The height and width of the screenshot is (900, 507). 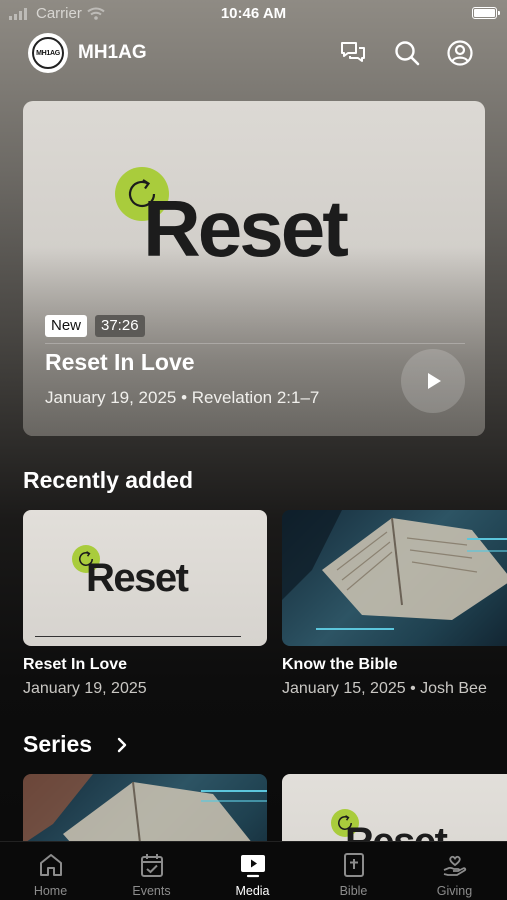 I want to click on hero-title: Reset In Love, so click(x=120, y=362).